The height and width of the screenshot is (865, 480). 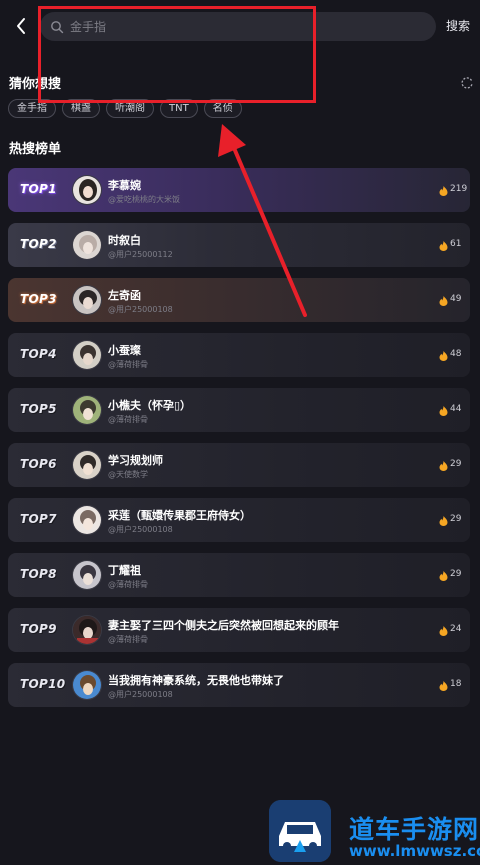 I want to click on hot-rank-row: TOP5 小樵夫（怀孕▯） @薄荷排骨 44, so click(x=239, y=410).